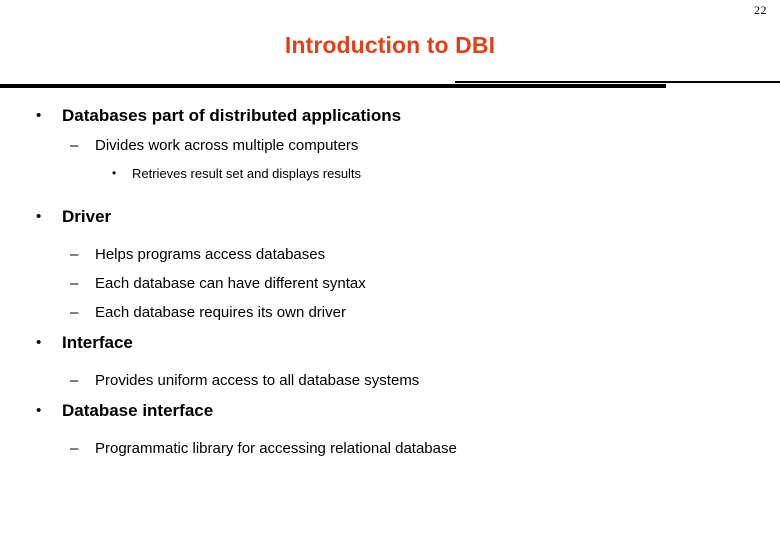 This screenshot has width=780, height=540. Describe the element at coordinates (390, 216) in the screenshot. I see `list-item: • Driver` at that location.